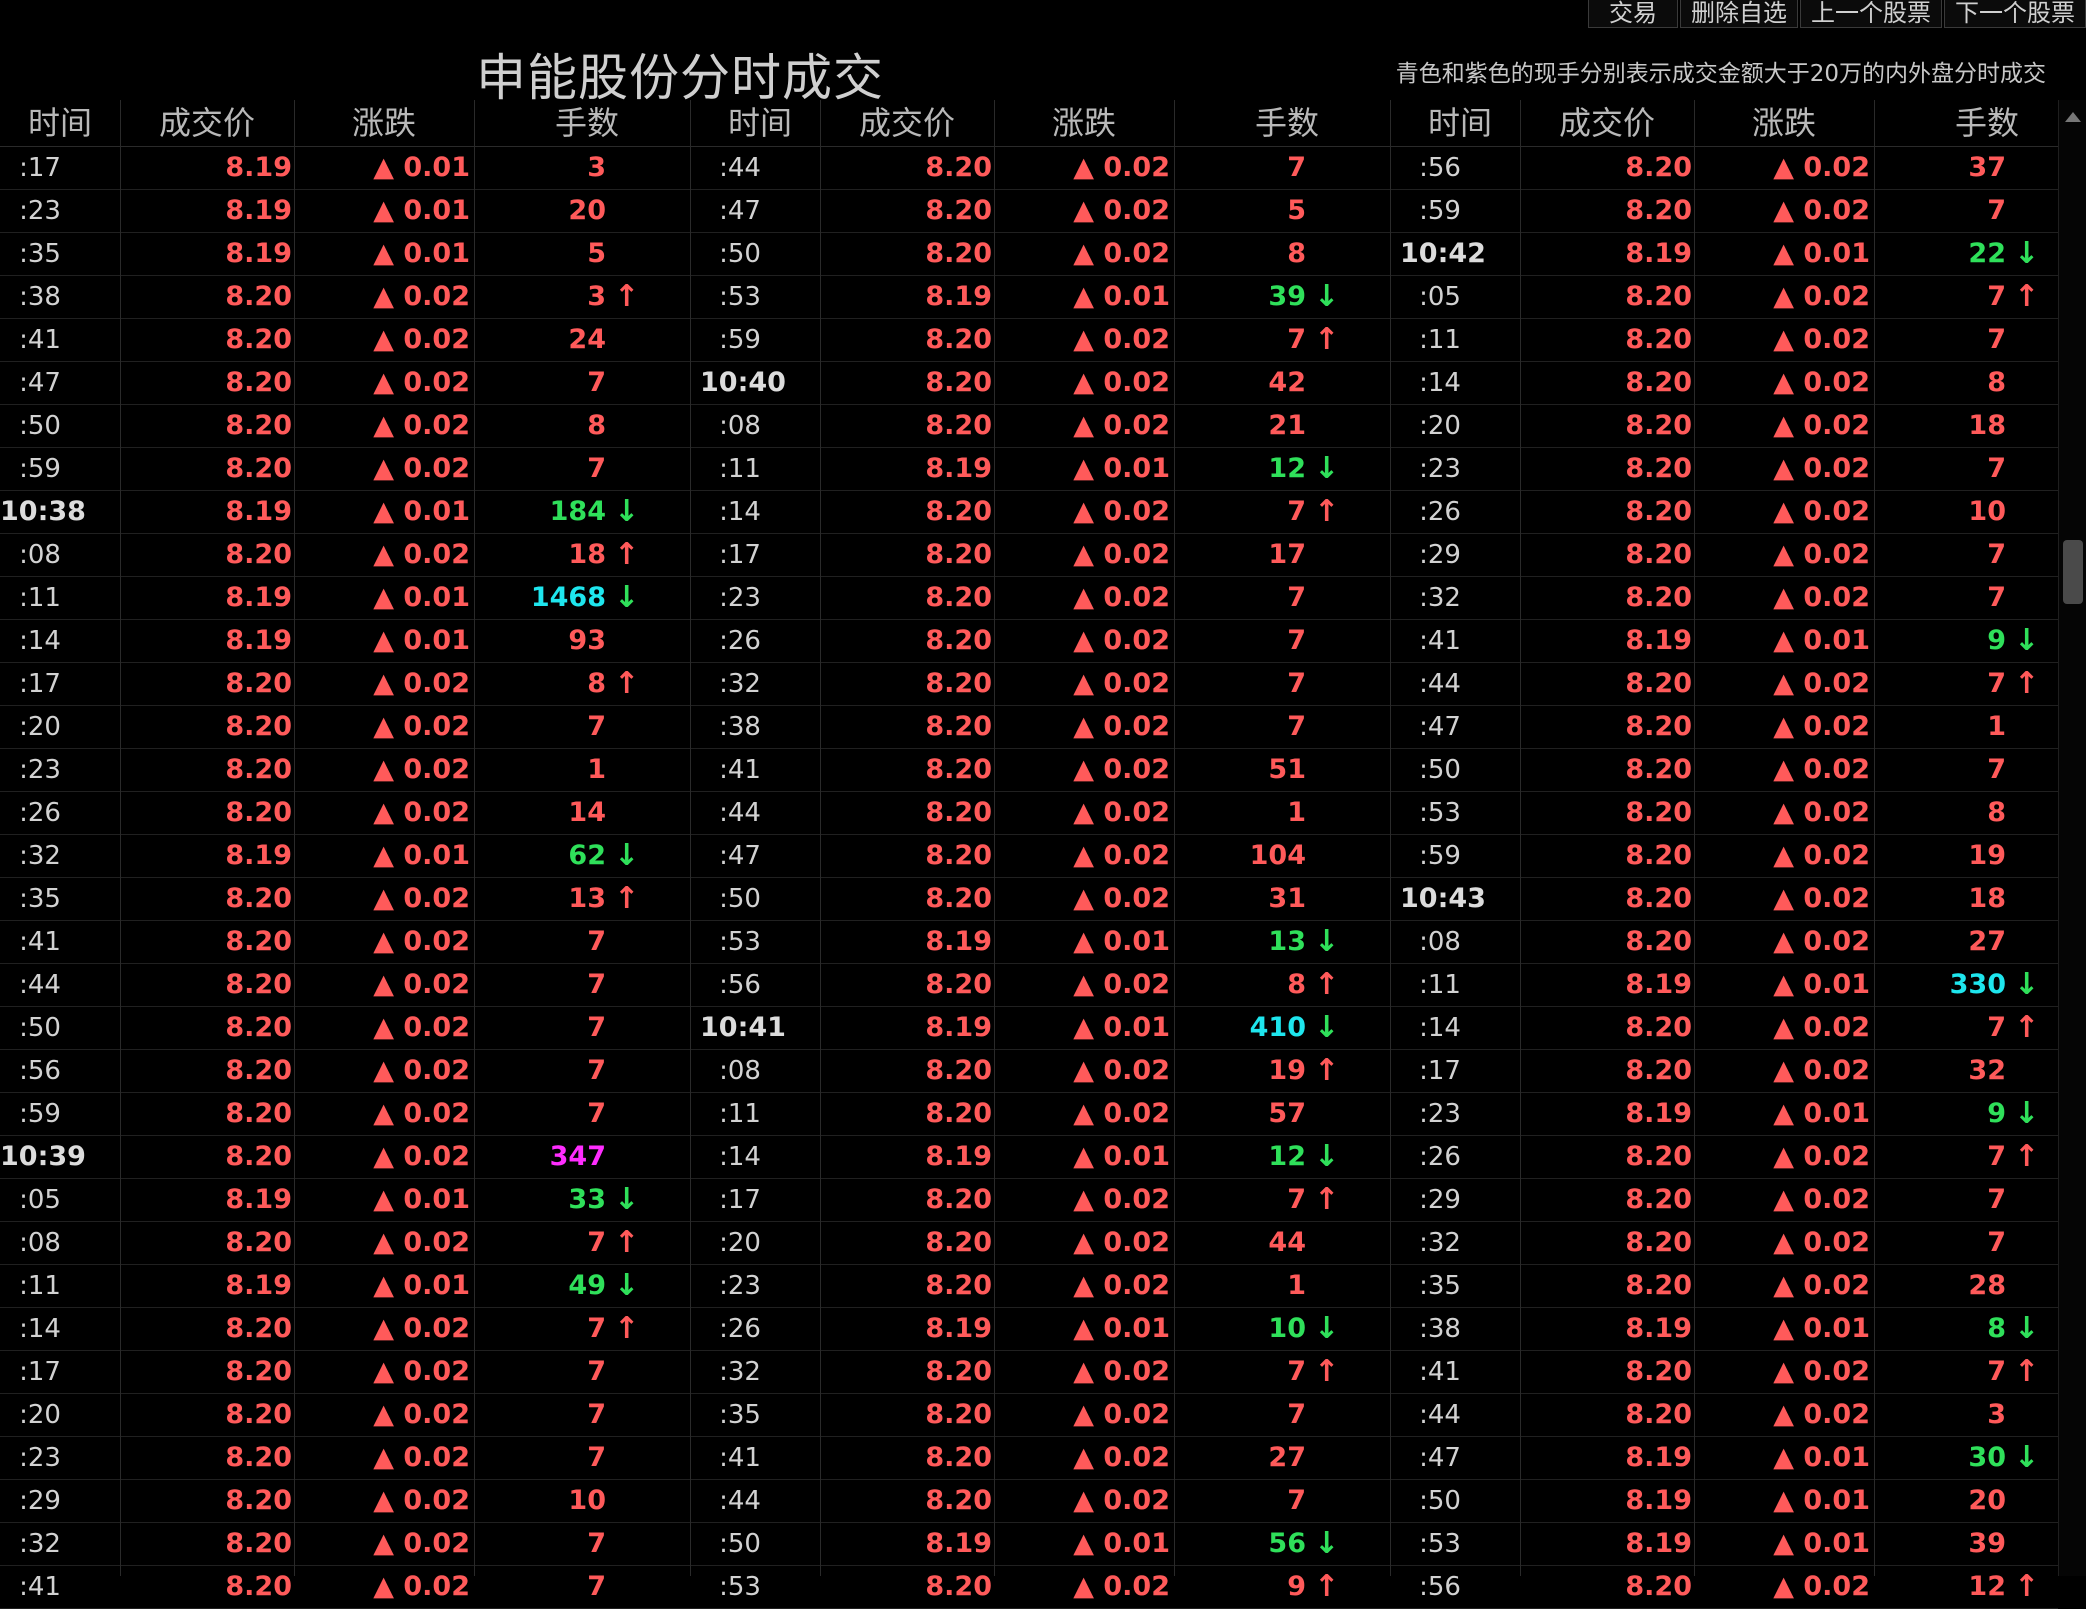  Describe the element at coordinates (2073, 117) in the screenshot. I see `scroll-up-arrow-icon` at that location.